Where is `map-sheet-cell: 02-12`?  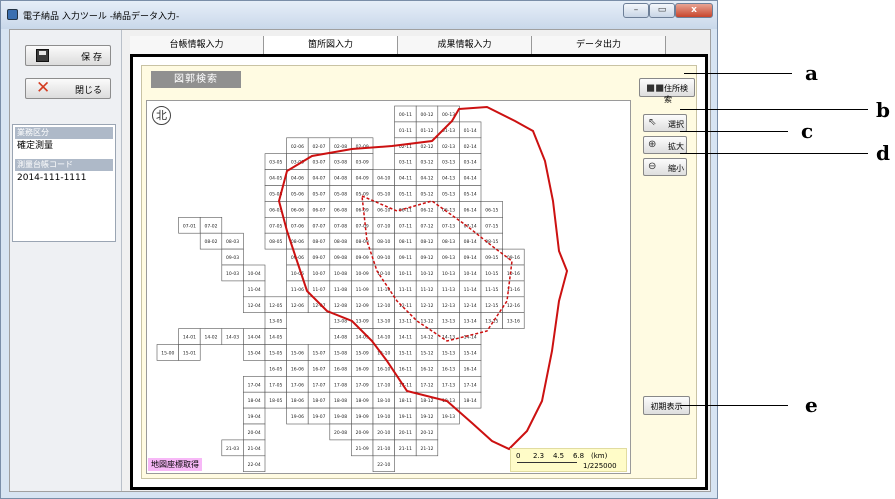
map-sheet-cell: 02-12 is located at coordinates (427, 145).